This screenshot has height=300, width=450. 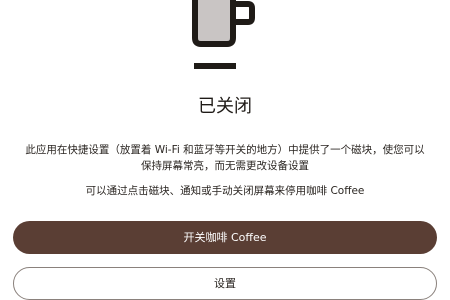 I want to click on hint-text: 可以通过点击磁块、通知或手动关闭屏幕来停用咖啡 Coffee, so click(x=225, y=191).